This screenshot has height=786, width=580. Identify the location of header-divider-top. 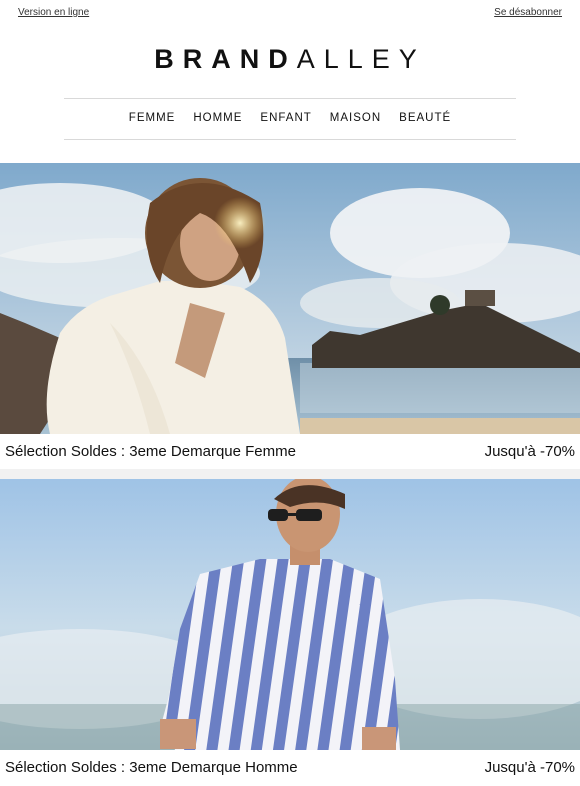
(290, 98).